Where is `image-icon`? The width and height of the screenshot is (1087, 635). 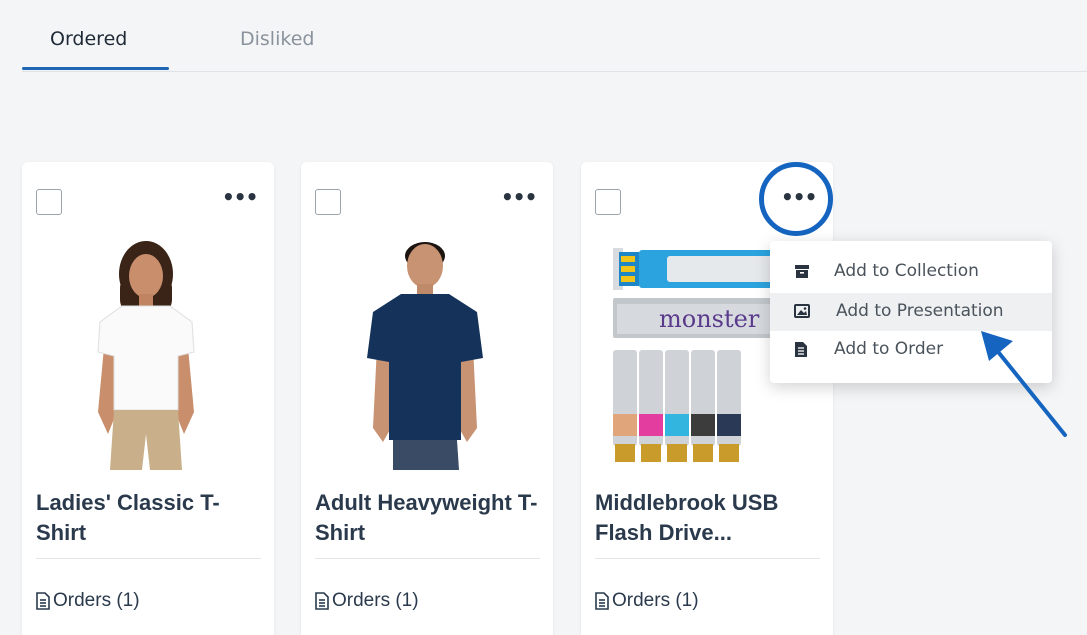
image-icon is located at coordinates (802, 313).